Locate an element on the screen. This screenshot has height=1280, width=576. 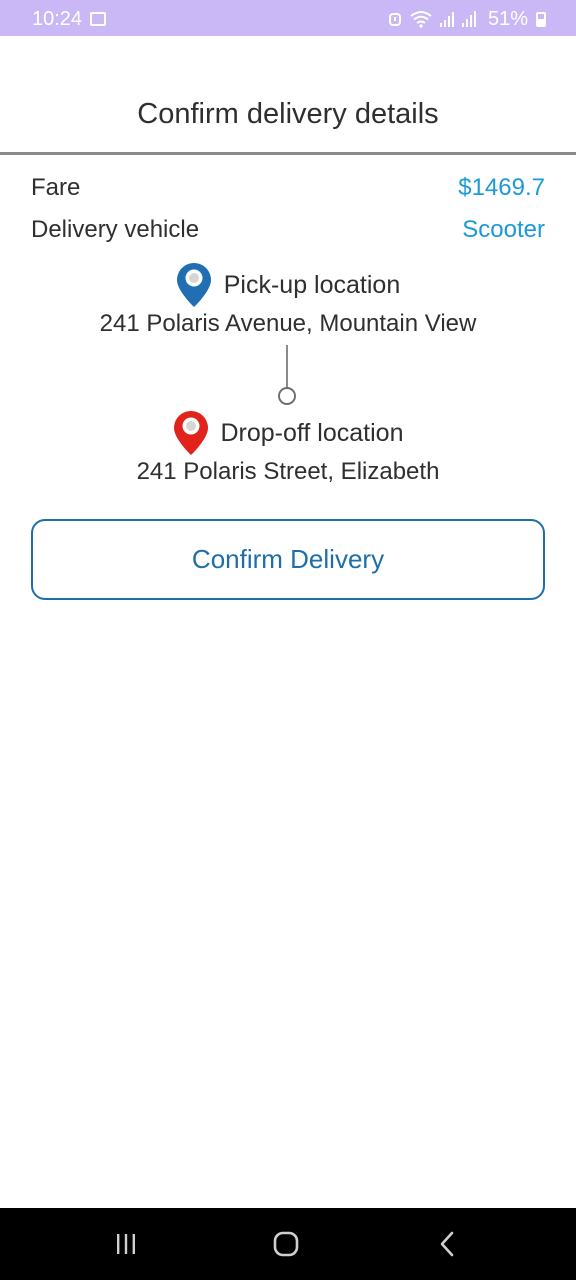
fare-value: $1469.7 is located at coordinates (501, 187).